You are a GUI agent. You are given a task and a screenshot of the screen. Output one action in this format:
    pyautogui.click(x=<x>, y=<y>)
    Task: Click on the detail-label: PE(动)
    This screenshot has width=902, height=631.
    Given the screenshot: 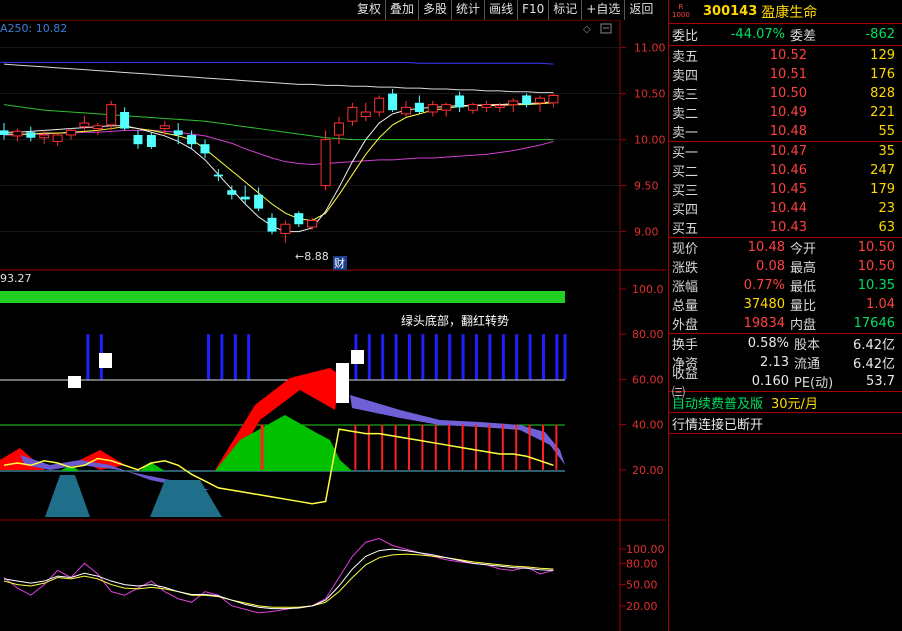 What is the action you would take?
    pyautogui.click(x=814, y=383)
    